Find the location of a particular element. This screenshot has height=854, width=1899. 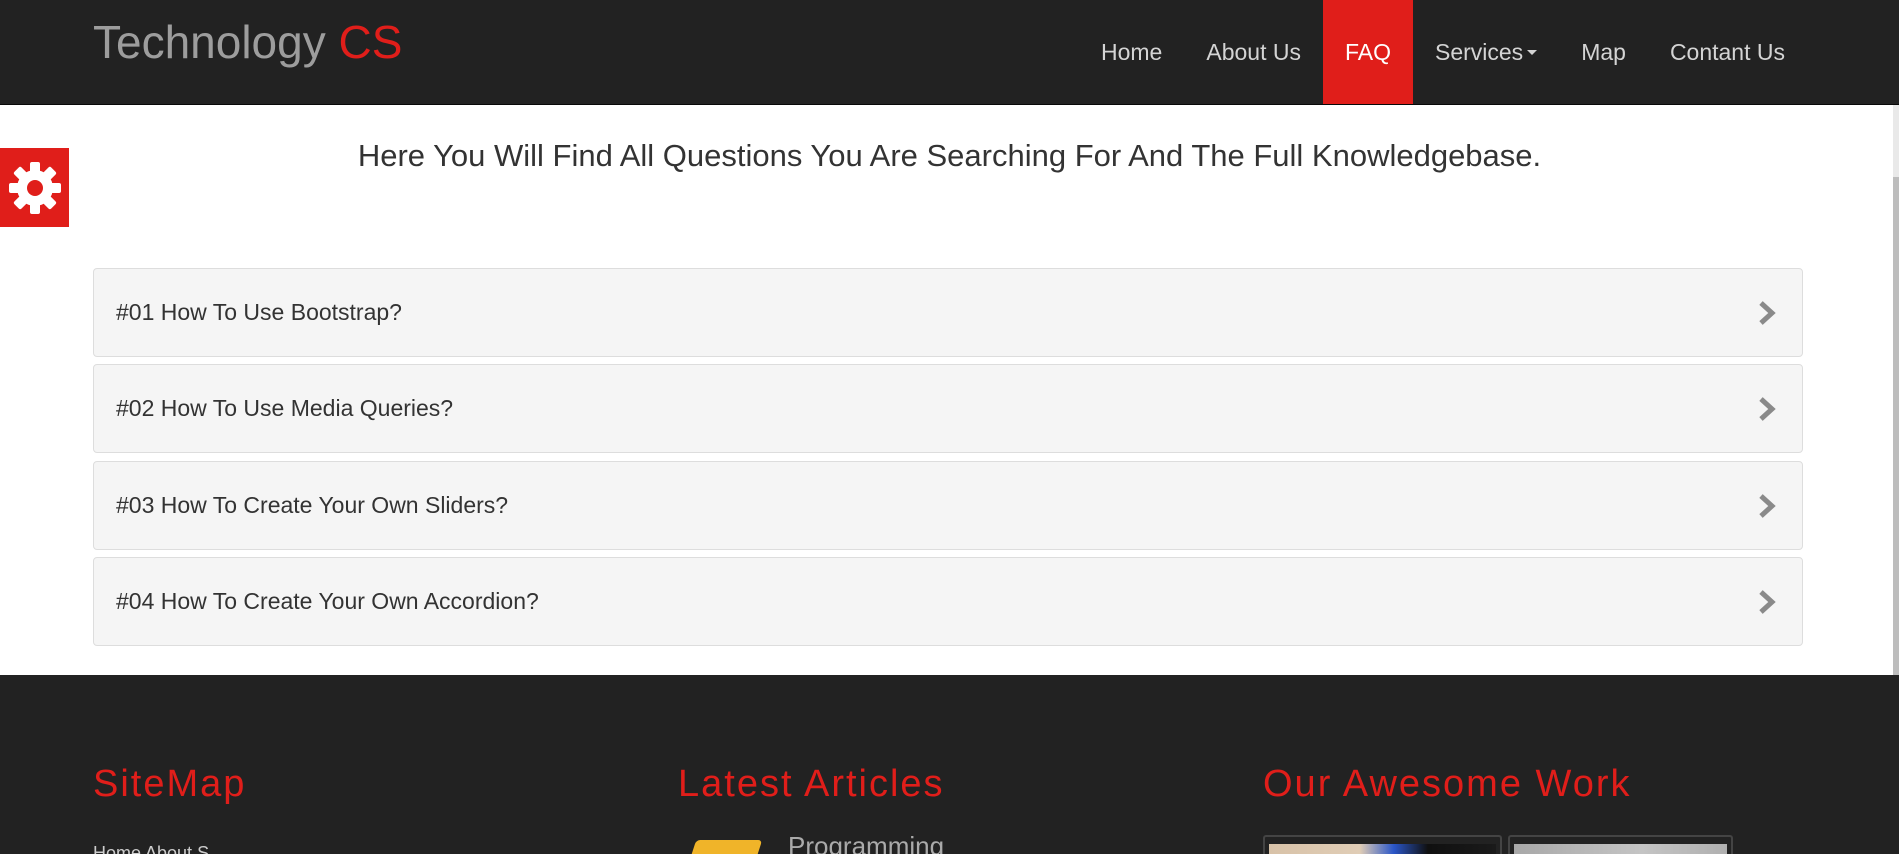

pencil-icon is located at coordinates (726, 847).